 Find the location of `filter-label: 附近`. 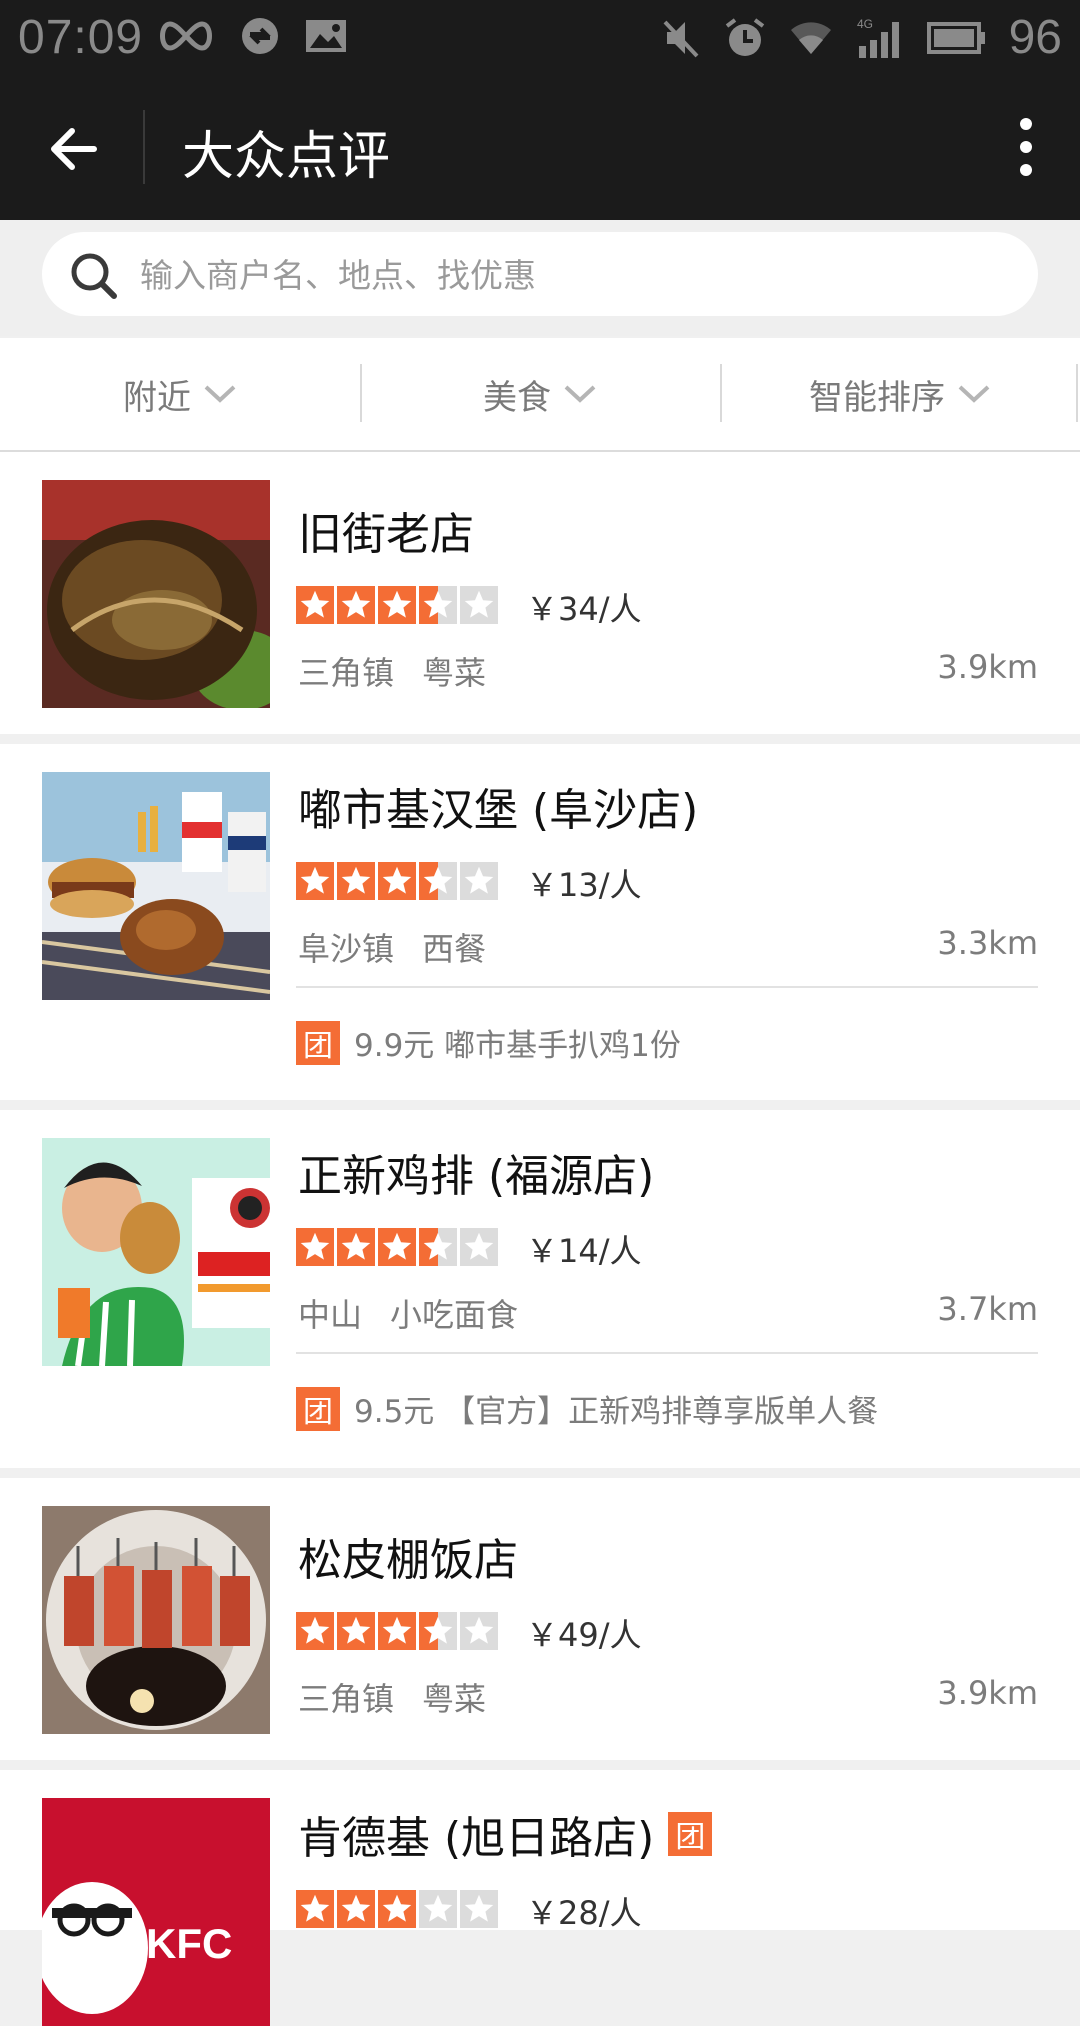

filter-label: 附近 is located at coordinates (157, 397).